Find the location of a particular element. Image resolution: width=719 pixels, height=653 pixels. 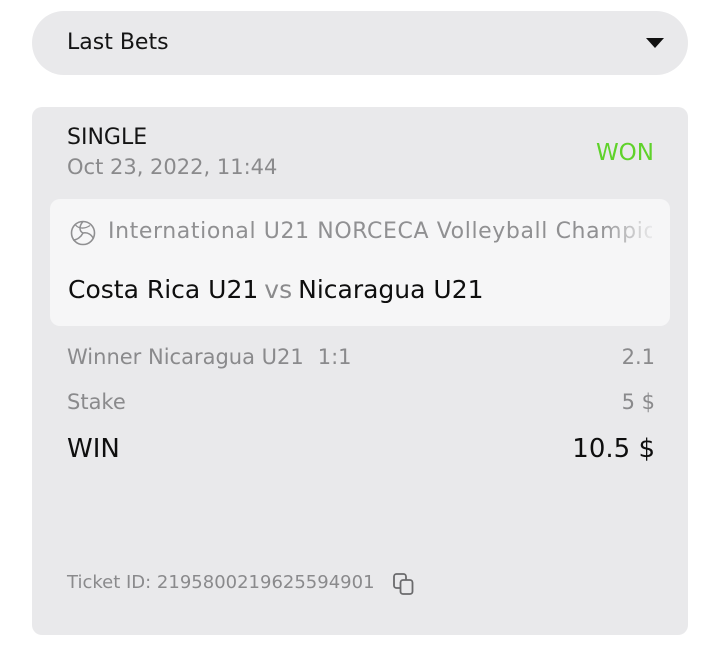

score-label: 1:1 is located at coordinates (334, 357).